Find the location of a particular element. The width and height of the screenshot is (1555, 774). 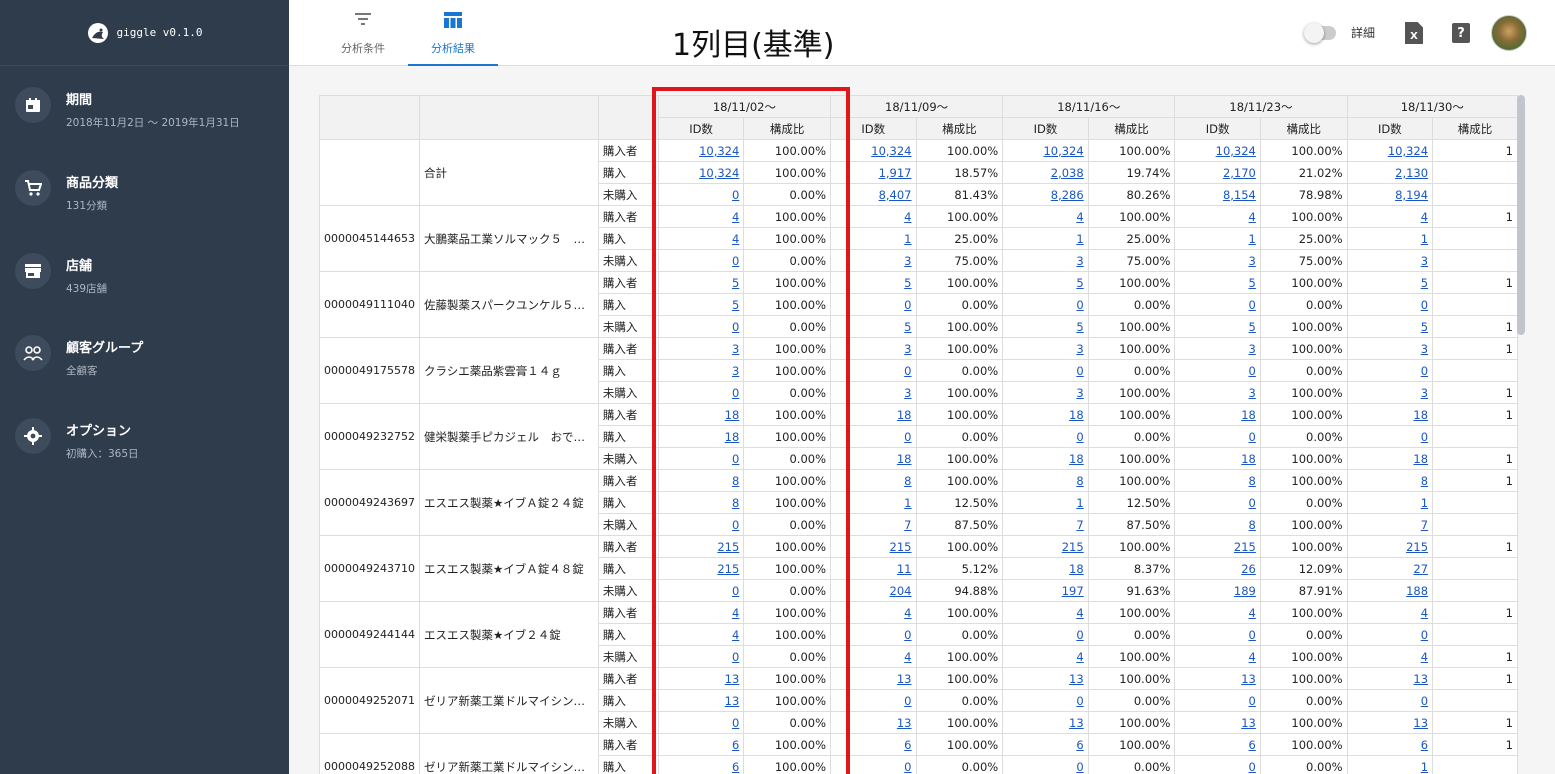

id-count-link: 27 is located at coordinates (1420, 569).